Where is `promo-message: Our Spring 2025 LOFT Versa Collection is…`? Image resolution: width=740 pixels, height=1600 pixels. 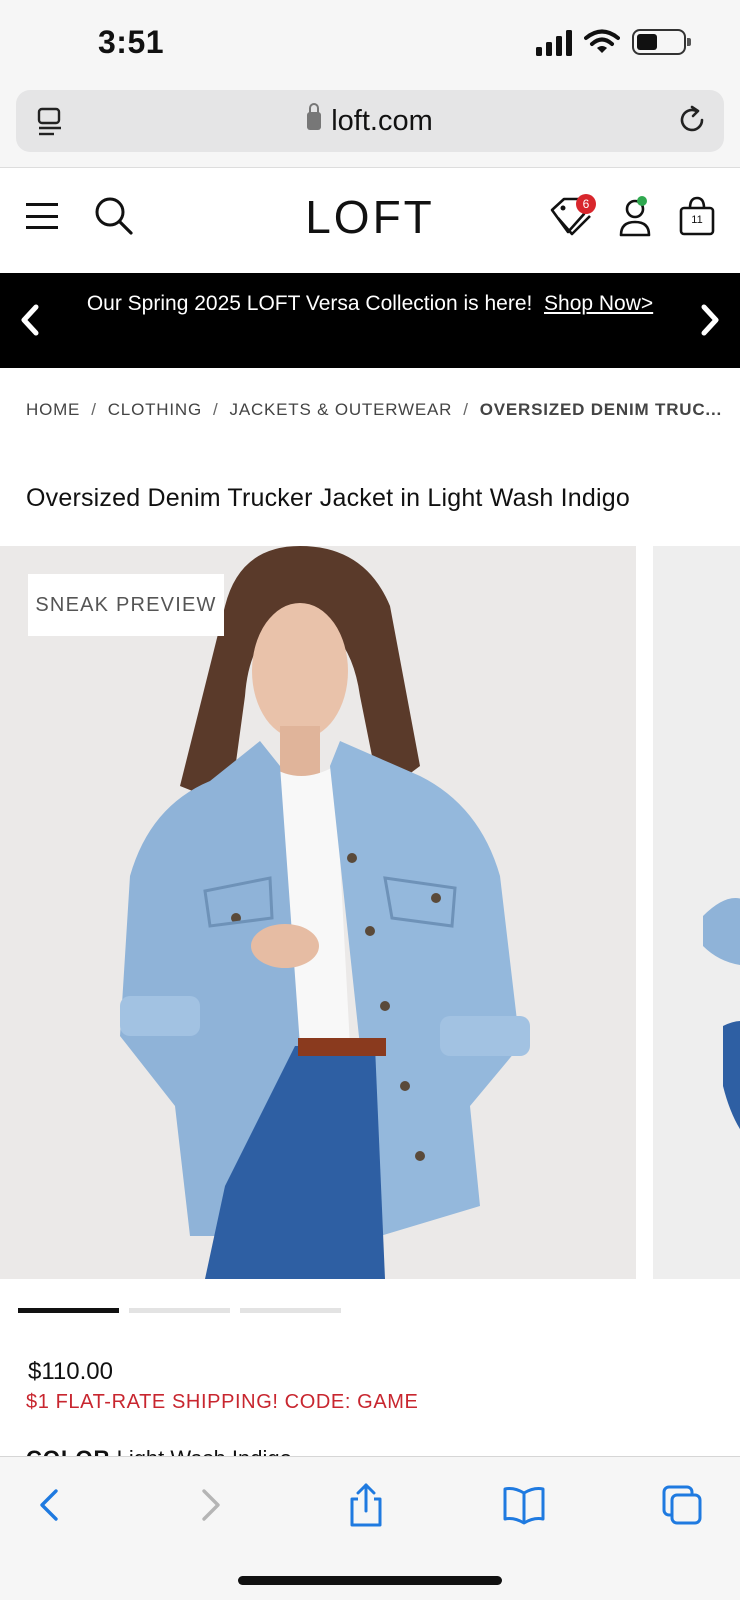 promo-message: Our Spring 2025 LOFT Versa Collection is… is located at coordinates (370, 304).